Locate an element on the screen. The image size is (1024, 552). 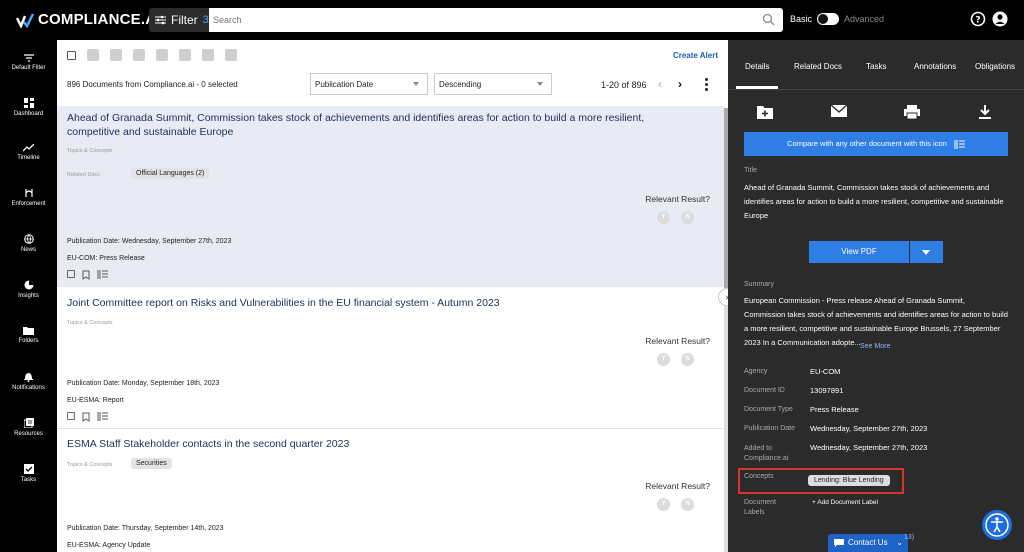
accessibility-button is located at coordinates (997, 525).